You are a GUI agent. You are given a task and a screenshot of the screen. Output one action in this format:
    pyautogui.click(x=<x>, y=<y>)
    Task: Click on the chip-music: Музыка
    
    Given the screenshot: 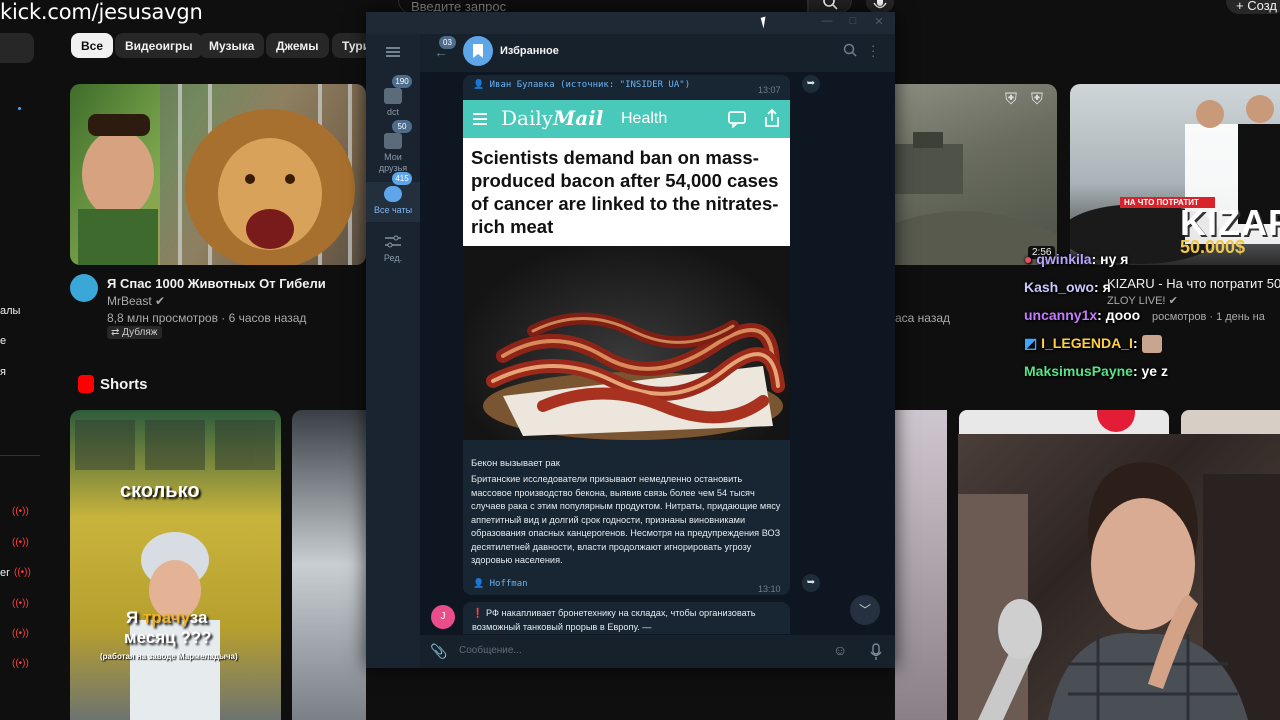 What is the action you would take?
    pyautogui.click(x=232, y=45)
    